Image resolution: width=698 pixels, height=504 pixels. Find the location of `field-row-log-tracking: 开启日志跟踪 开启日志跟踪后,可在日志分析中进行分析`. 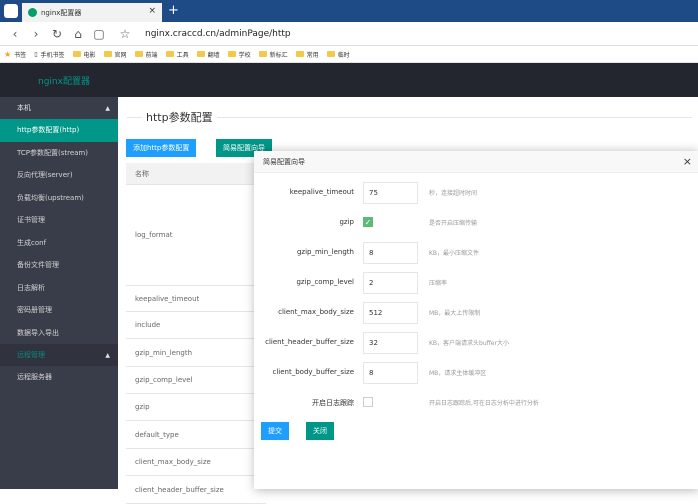

field-row-log-tracking: 开启日志跟踪 开启日志跟踪后,可在日志分析中进行分析 is located at coordinates (476, 403).